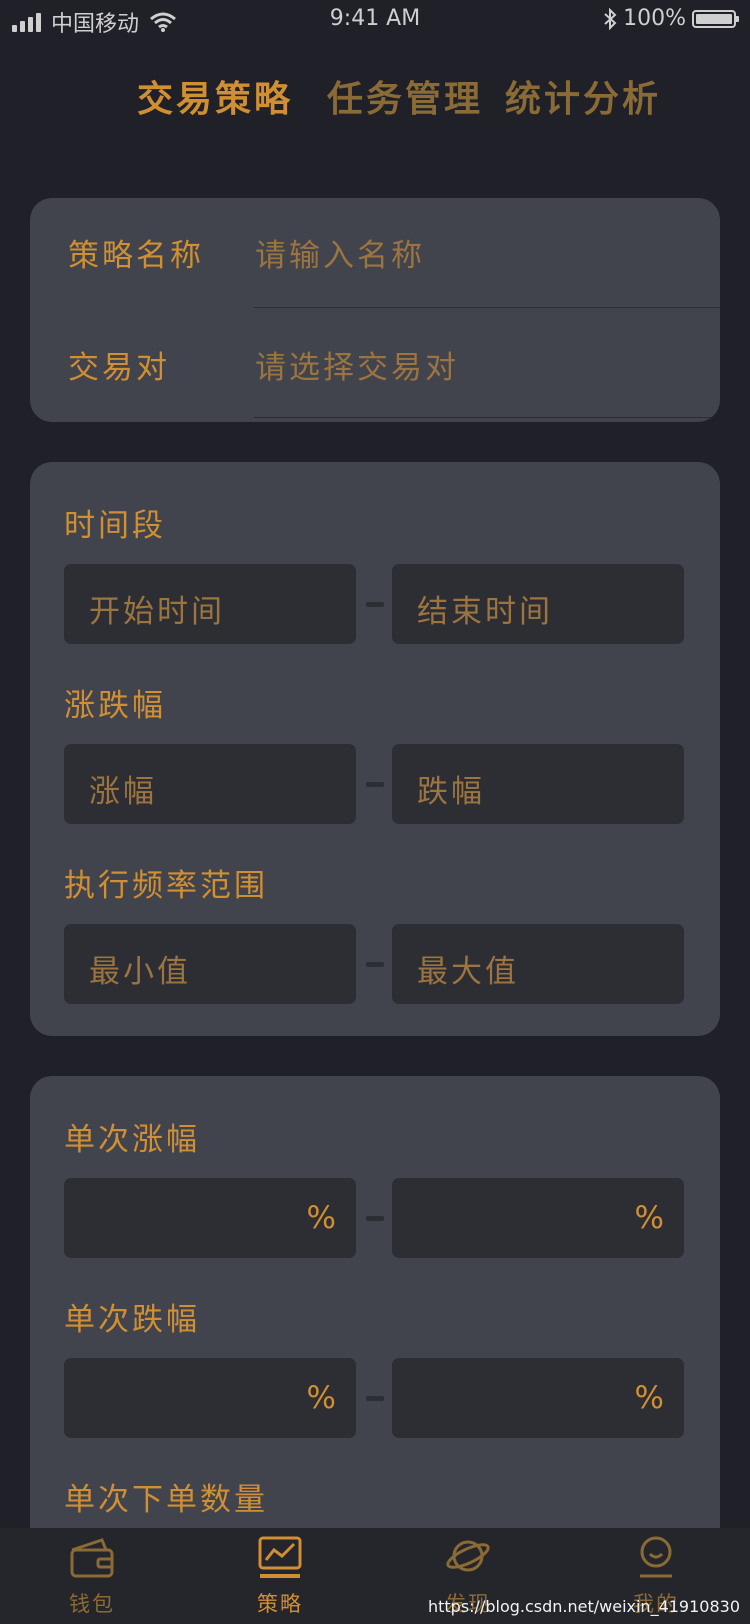 The width and height of the screenshot is (750, 1624). I want to click on single-rise-max-input: %, so click(538, 1218).